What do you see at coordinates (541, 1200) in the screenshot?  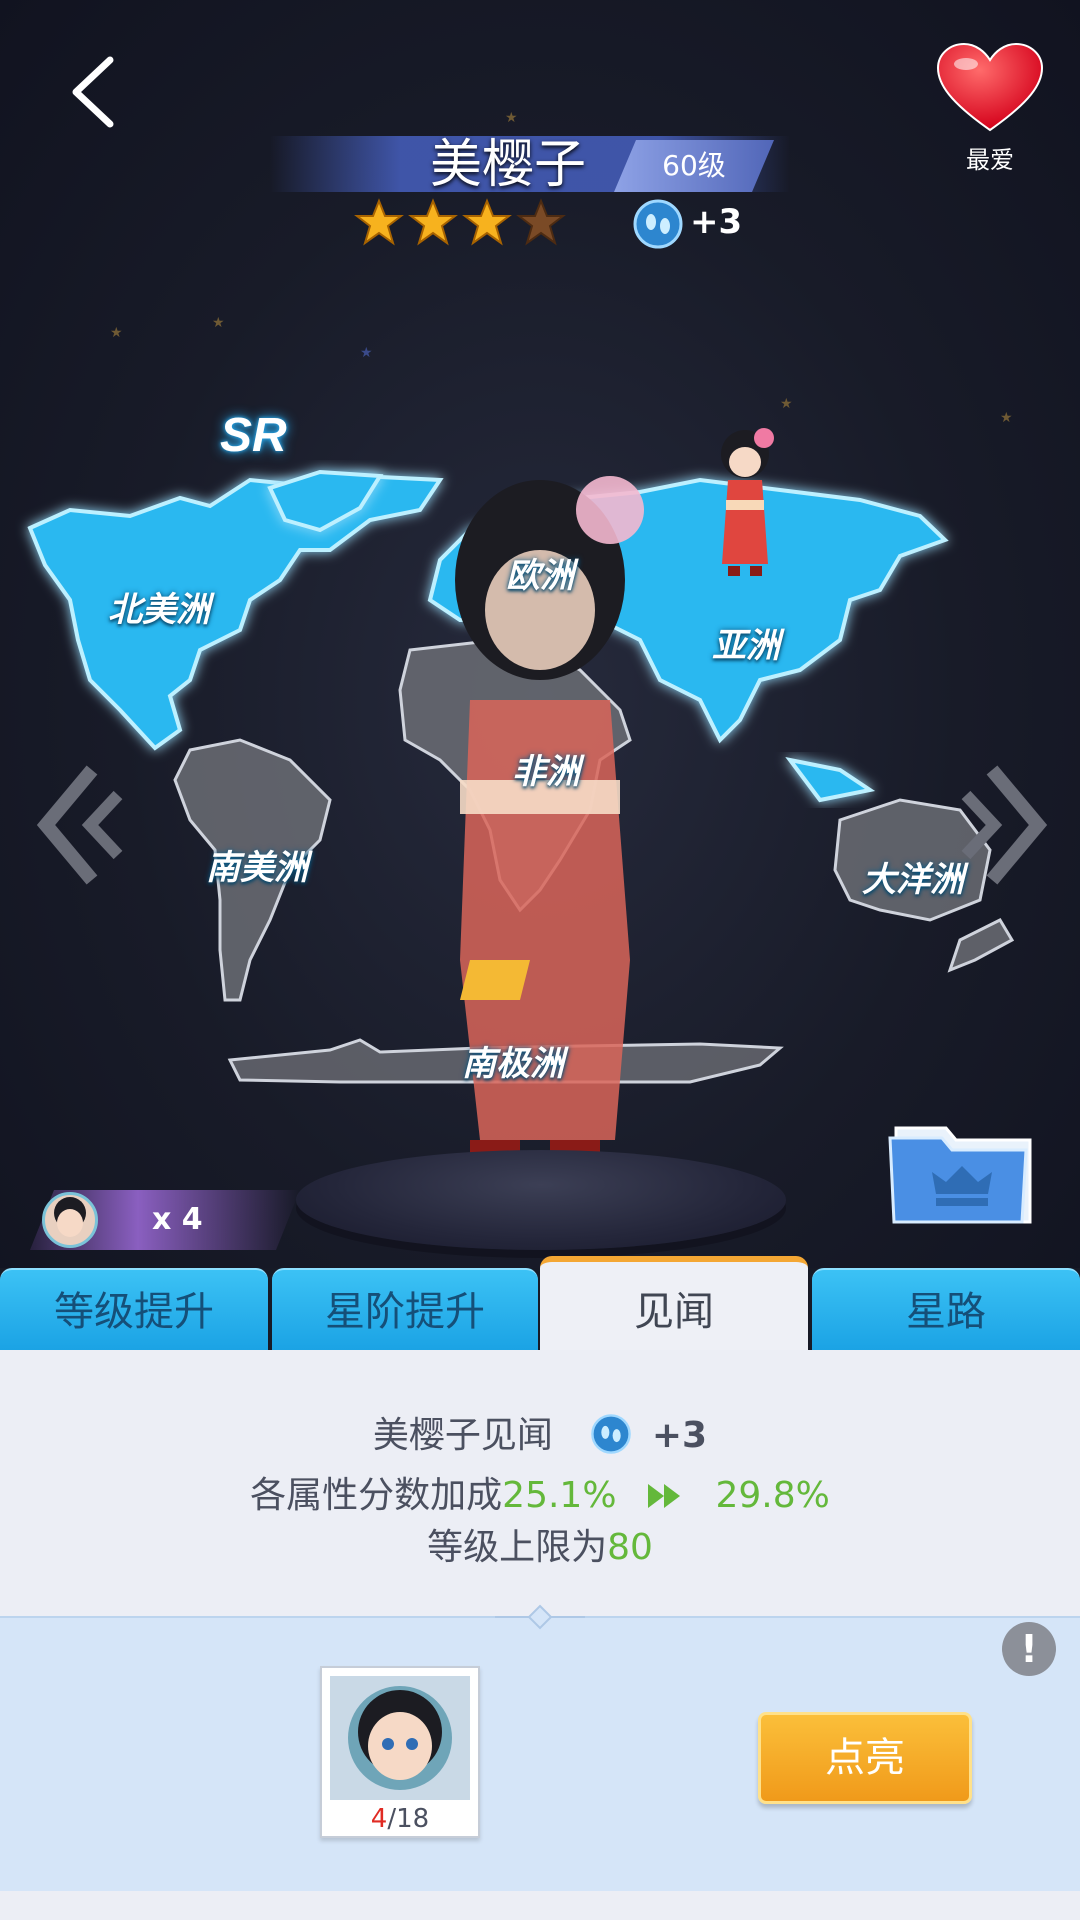 I see `character-pedestal` at bounding box center [541, 1200].